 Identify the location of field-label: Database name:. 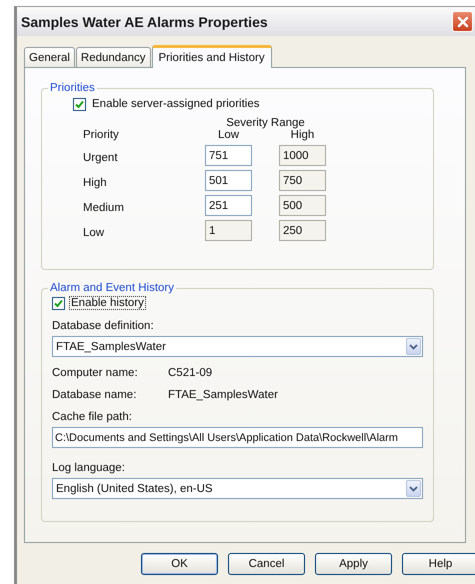
(95, 395).